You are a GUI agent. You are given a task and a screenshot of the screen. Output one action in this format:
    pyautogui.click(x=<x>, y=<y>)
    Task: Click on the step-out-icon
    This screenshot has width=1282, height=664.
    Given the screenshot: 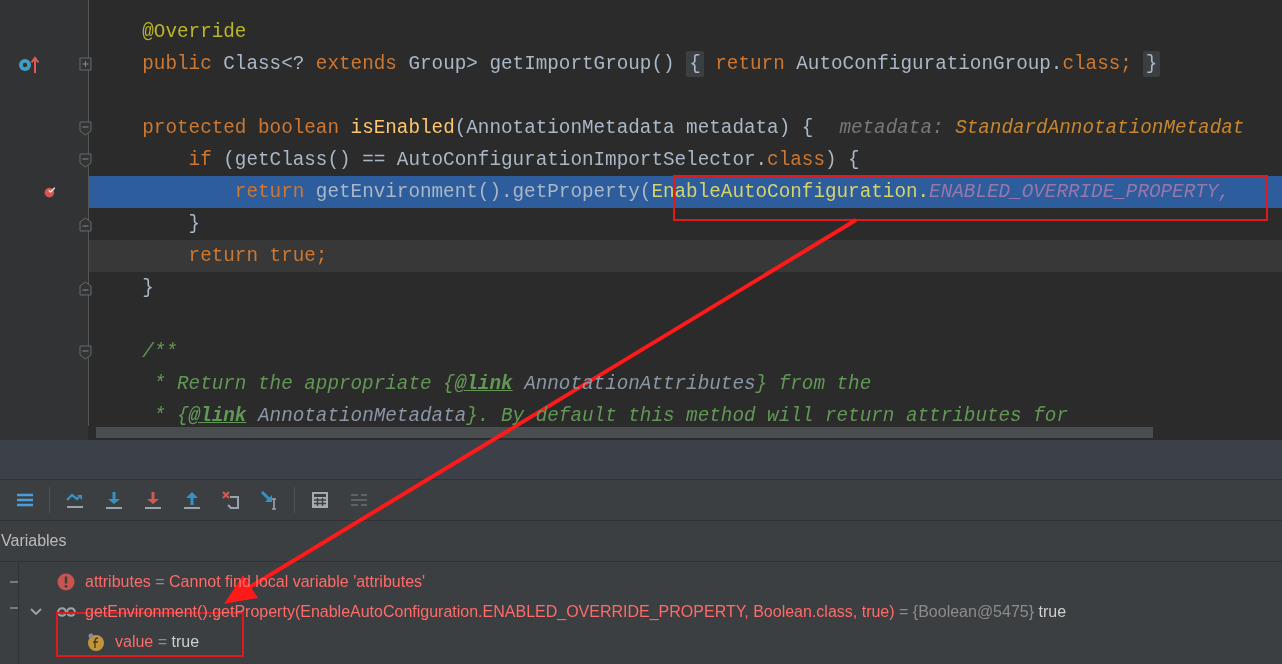 What is the action you would take?
    pyautogui.click(x=191, y=500)
    